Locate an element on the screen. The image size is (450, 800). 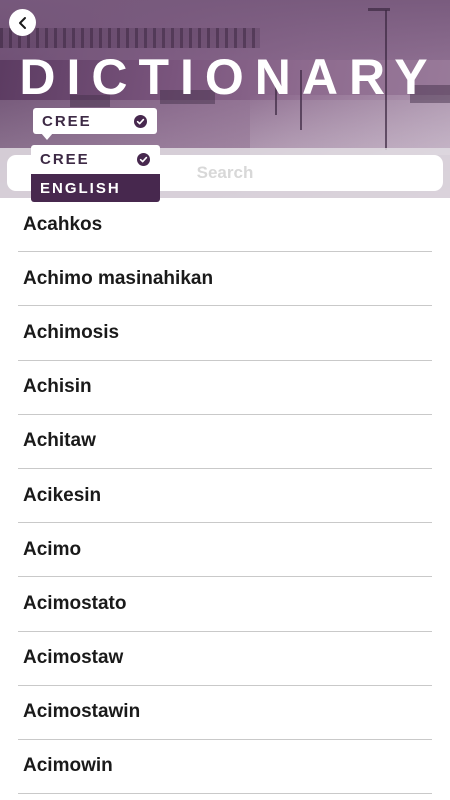
word-label: Achitaw is located at coordinates (59, 441).